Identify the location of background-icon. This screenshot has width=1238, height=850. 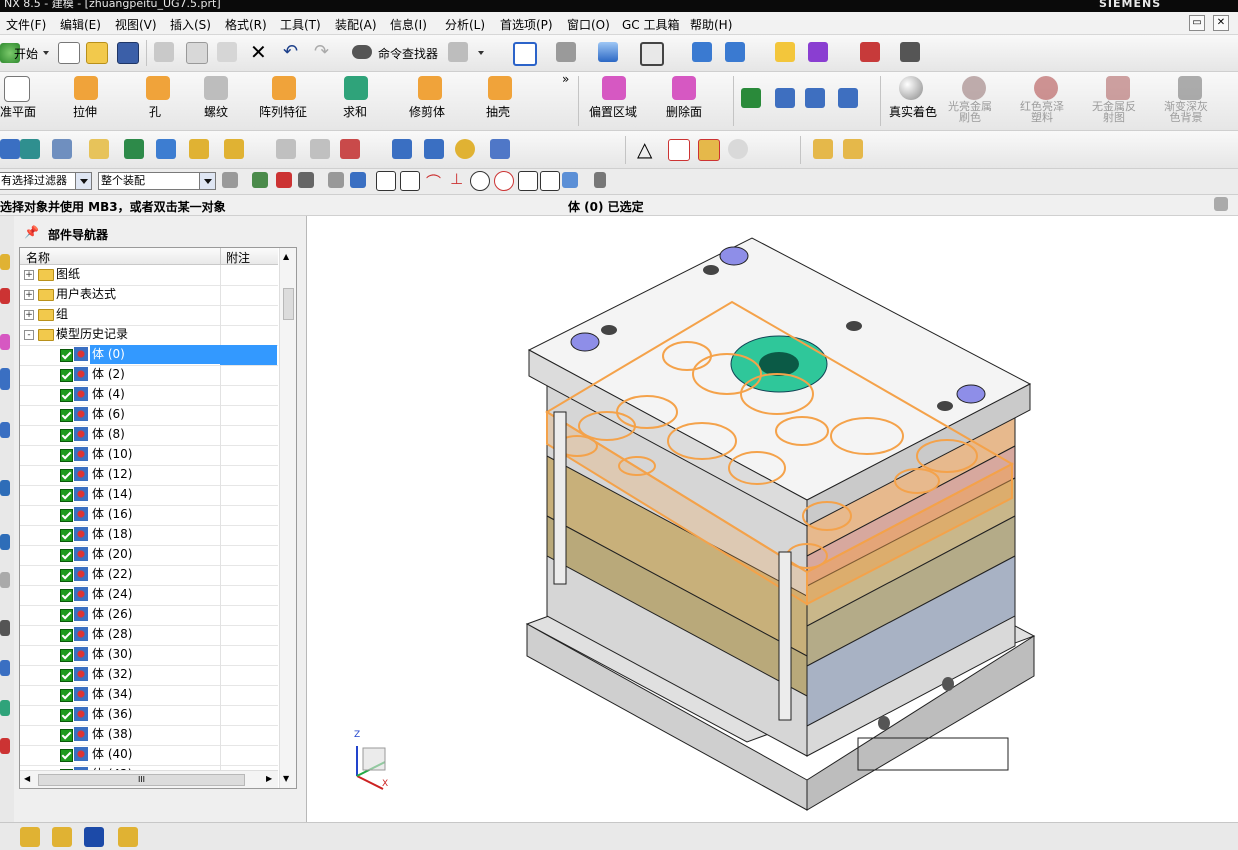
(652, 54).